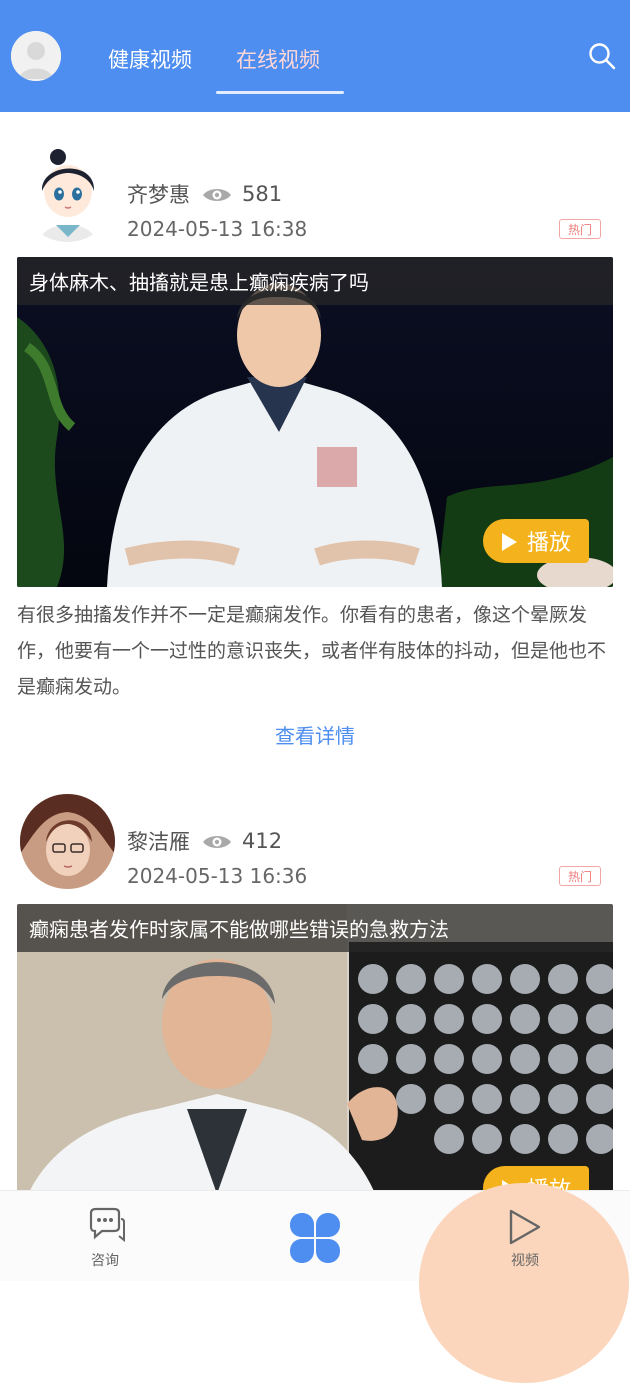  I want to click on play-outline-icon, so click(525, 1227).